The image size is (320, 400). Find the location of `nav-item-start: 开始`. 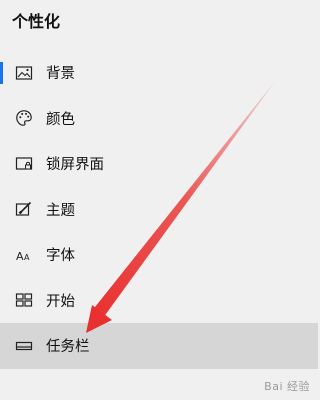

nav-item-start: 开始 is located at coordinates (159, 301).